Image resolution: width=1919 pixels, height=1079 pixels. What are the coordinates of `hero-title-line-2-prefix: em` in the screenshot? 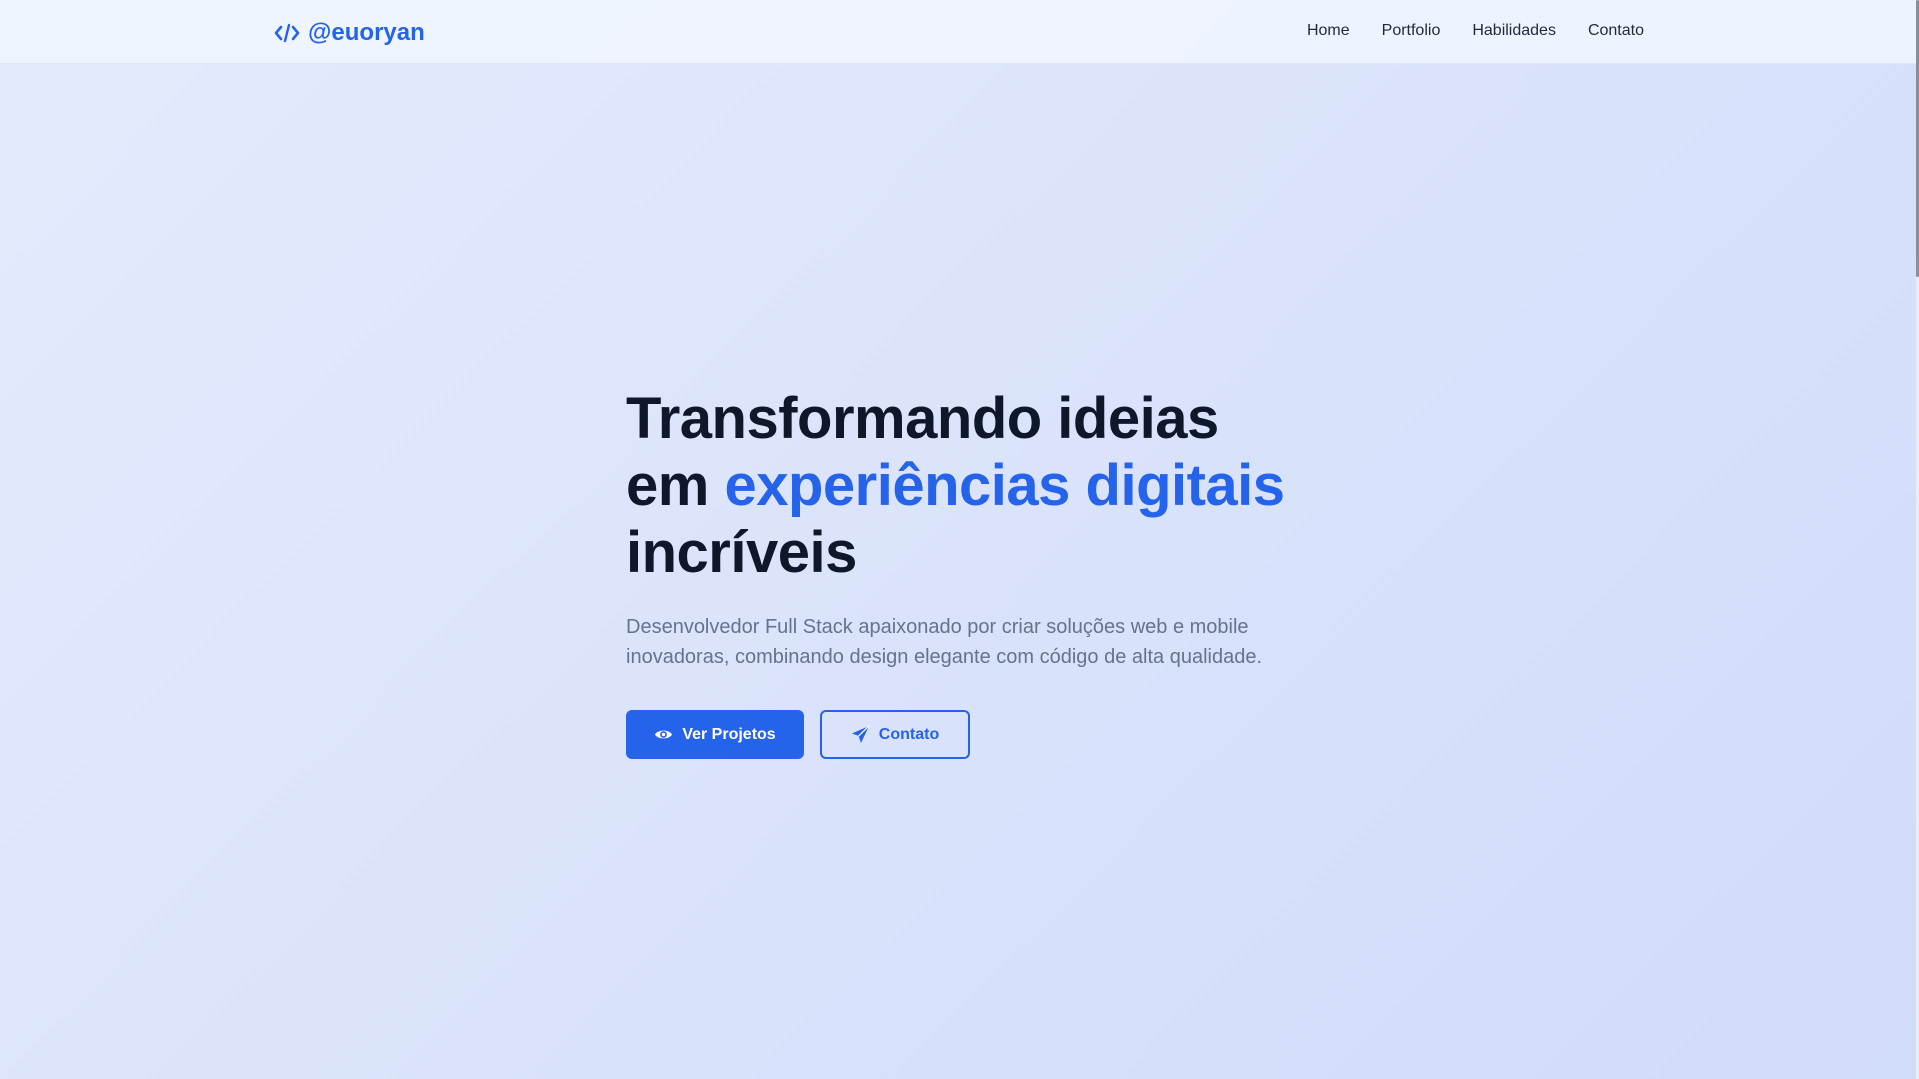 It's located at (675, 485).